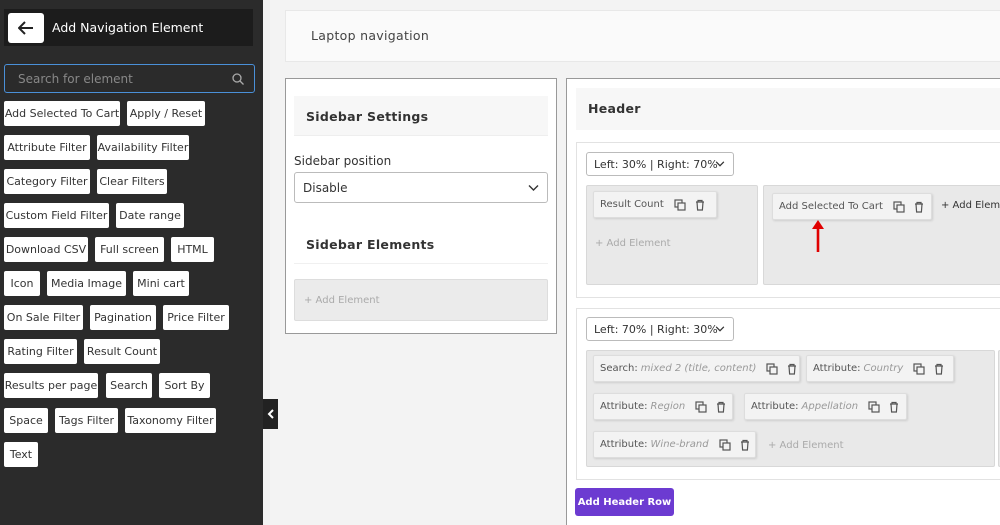  Describe the element at coordinates (26, 420) in the screenshot. I see `chip-space: Space` at that location.